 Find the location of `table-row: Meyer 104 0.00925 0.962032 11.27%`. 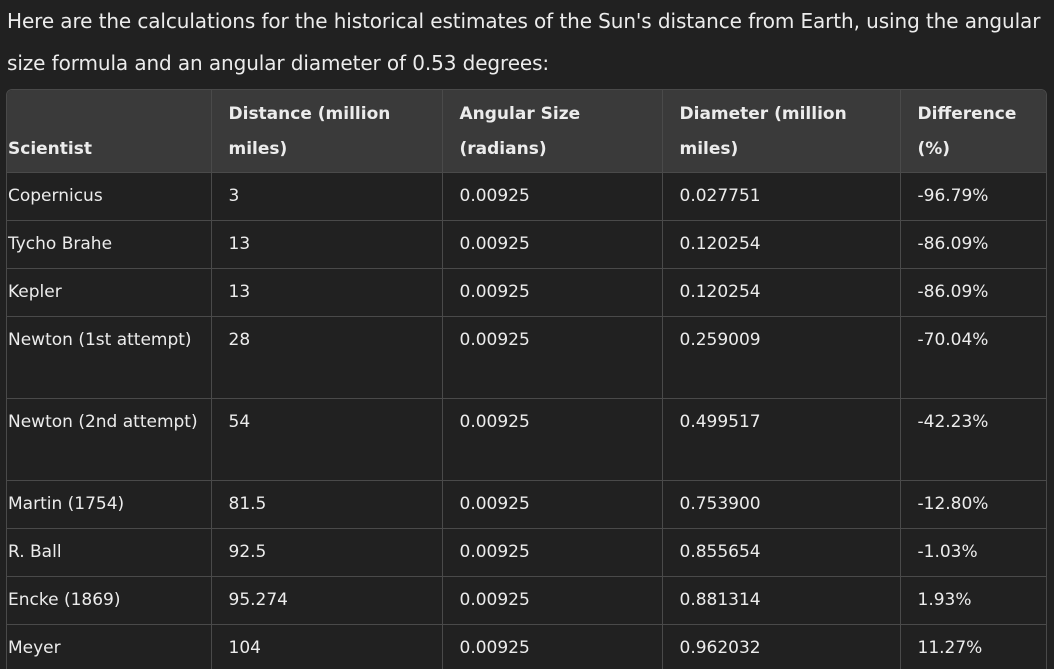

table-row: Meyer 104 0.00925 0.962032 11.27% is located at coordinates (526, 646).